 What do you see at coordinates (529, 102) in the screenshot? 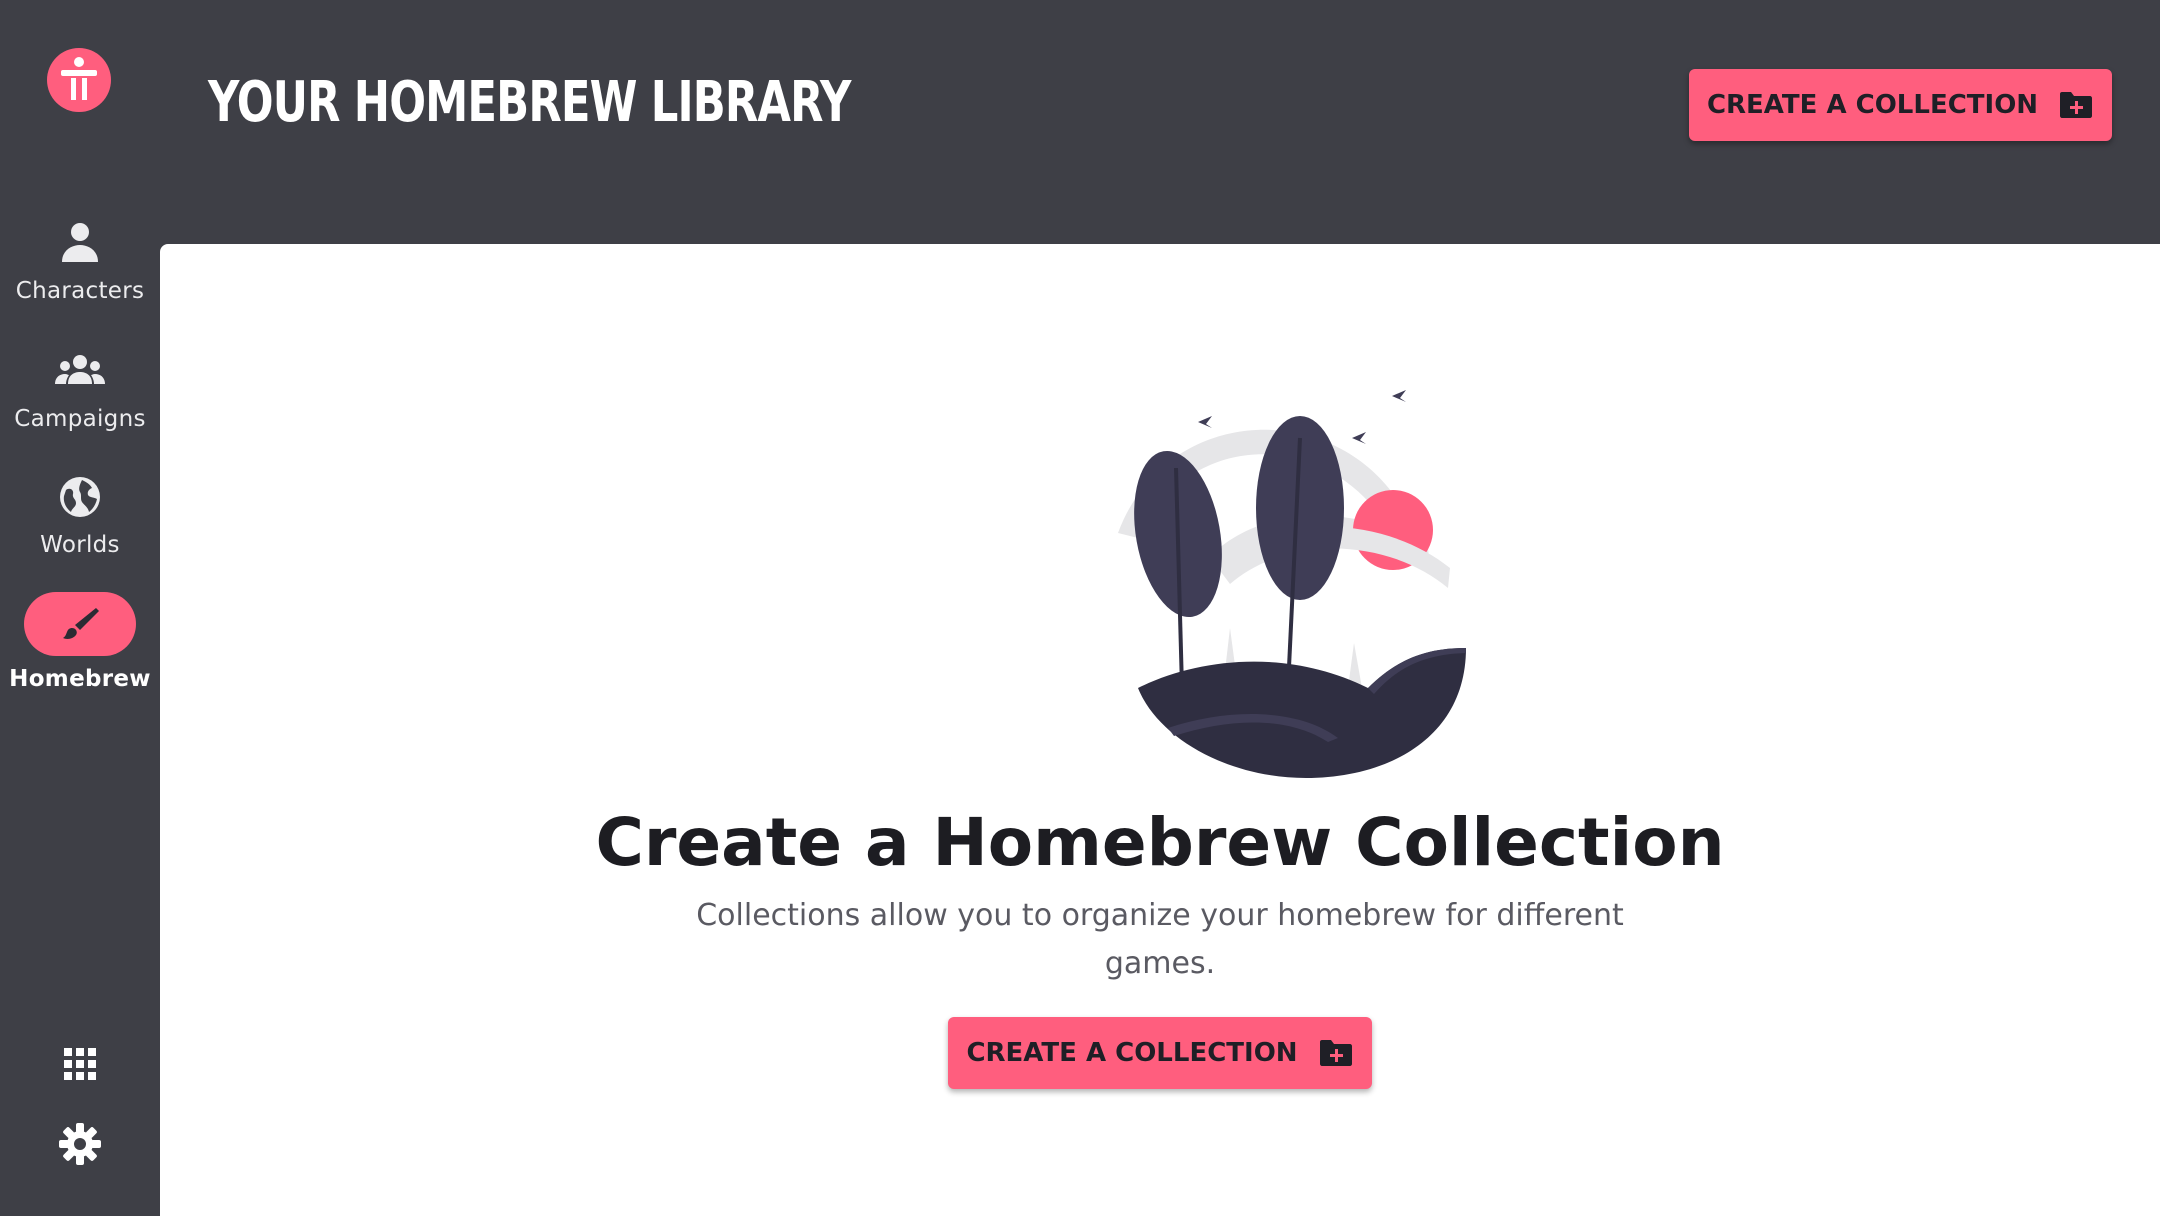
I see `page-title: YOUR HOMEBREW LIBRARY` at bounding box center [529, 102].